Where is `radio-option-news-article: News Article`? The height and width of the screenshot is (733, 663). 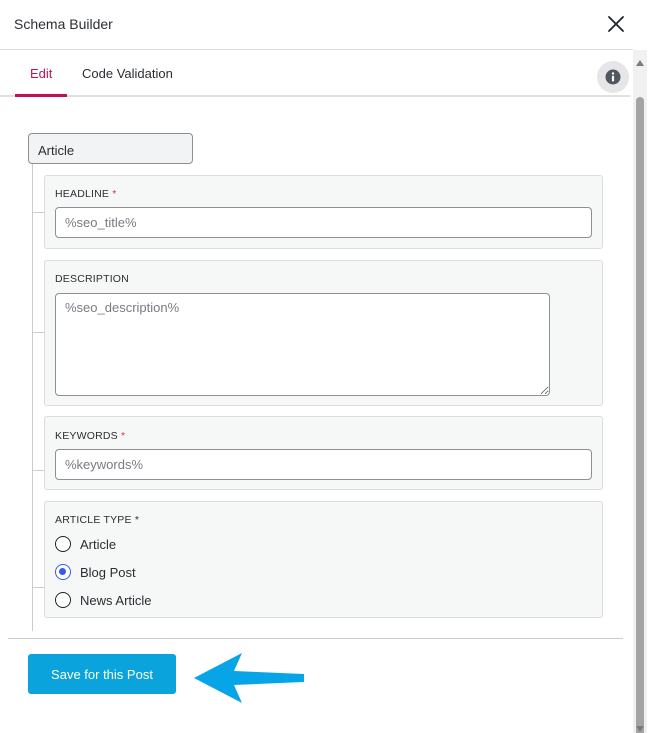
radio-option-news-article: News Article is located at coordinates (103, 600).